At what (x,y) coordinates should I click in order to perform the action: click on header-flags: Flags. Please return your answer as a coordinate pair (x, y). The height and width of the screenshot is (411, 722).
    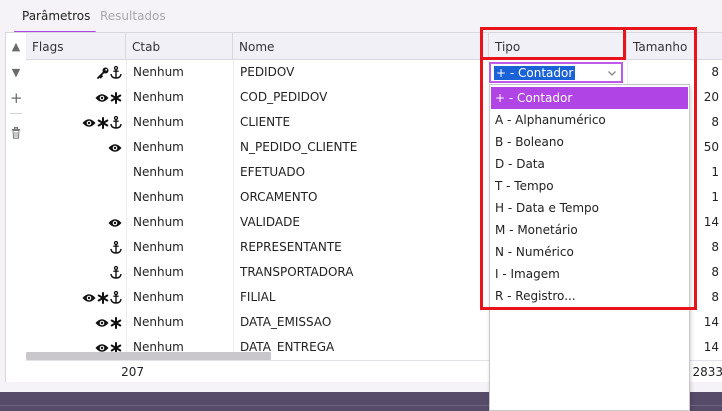
    Looking at the image, I should click on (76, 46).